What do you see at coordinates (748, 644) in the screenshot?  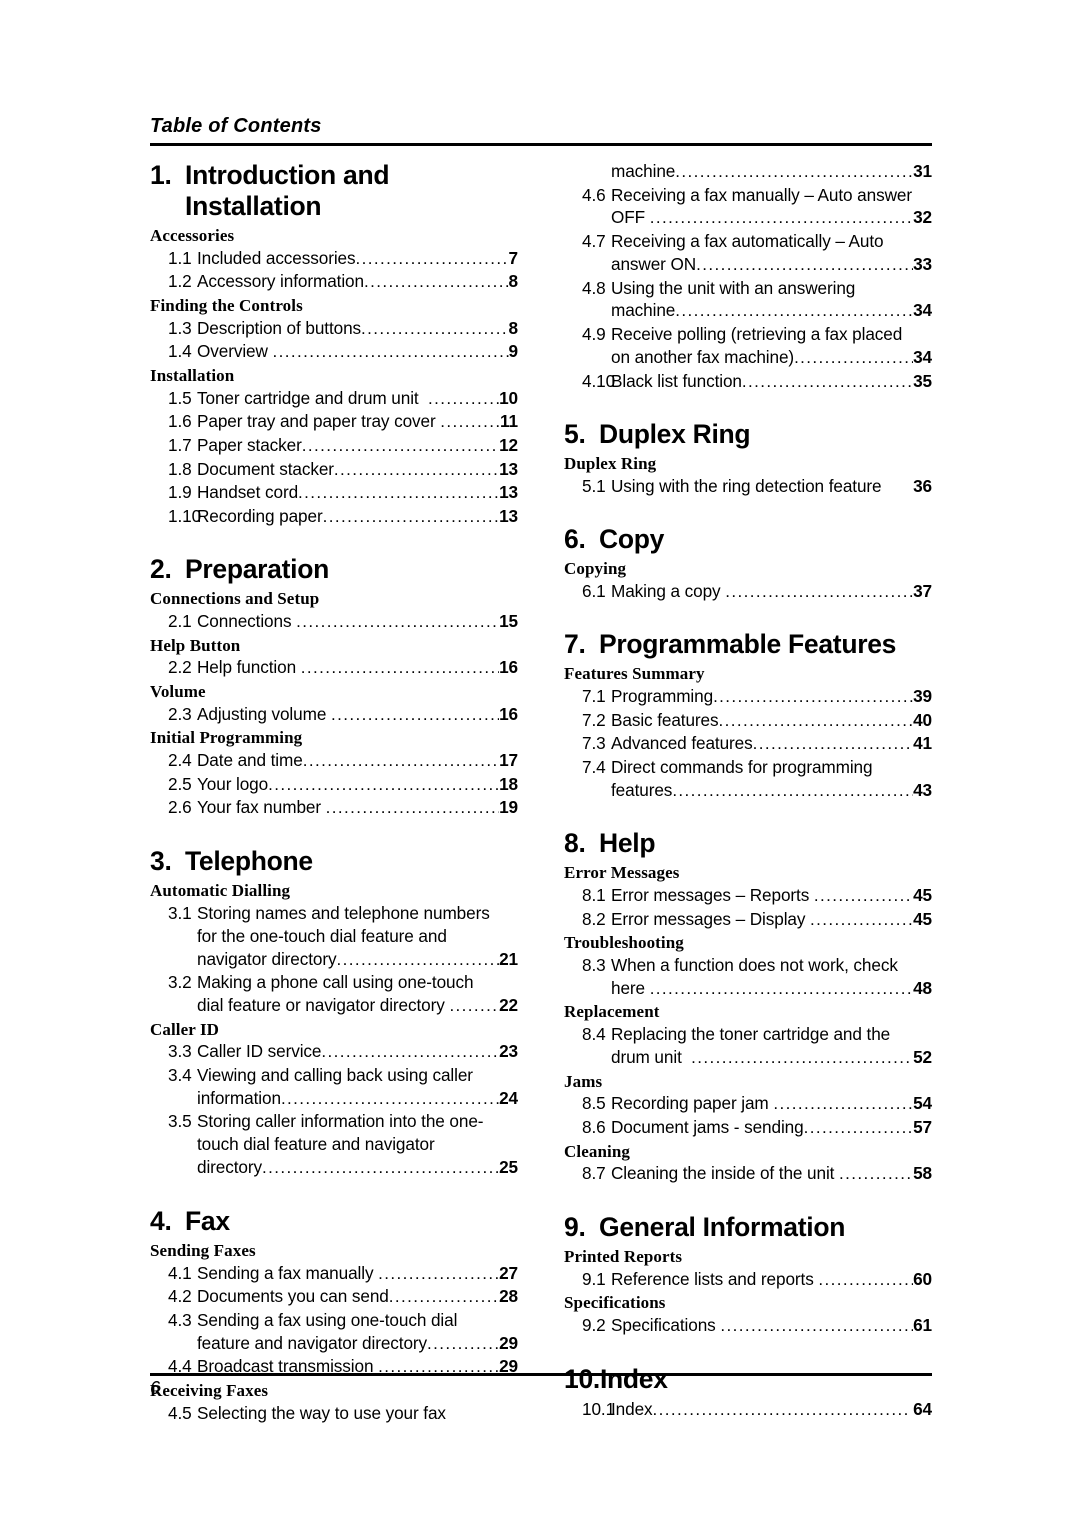 I see `toc-chapter: 7. Programmable Features` at bounding box center [748, 644].